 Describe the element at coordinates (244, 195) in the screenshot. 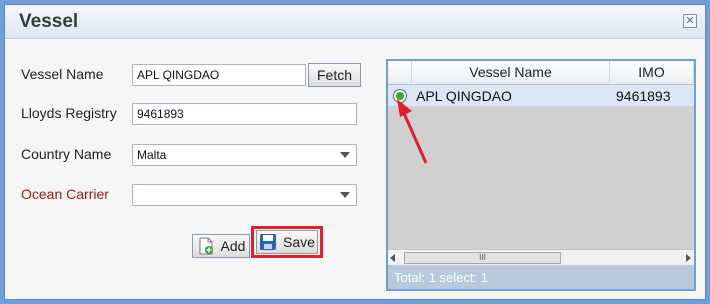

I see `ocean-carrier-select` at that location.